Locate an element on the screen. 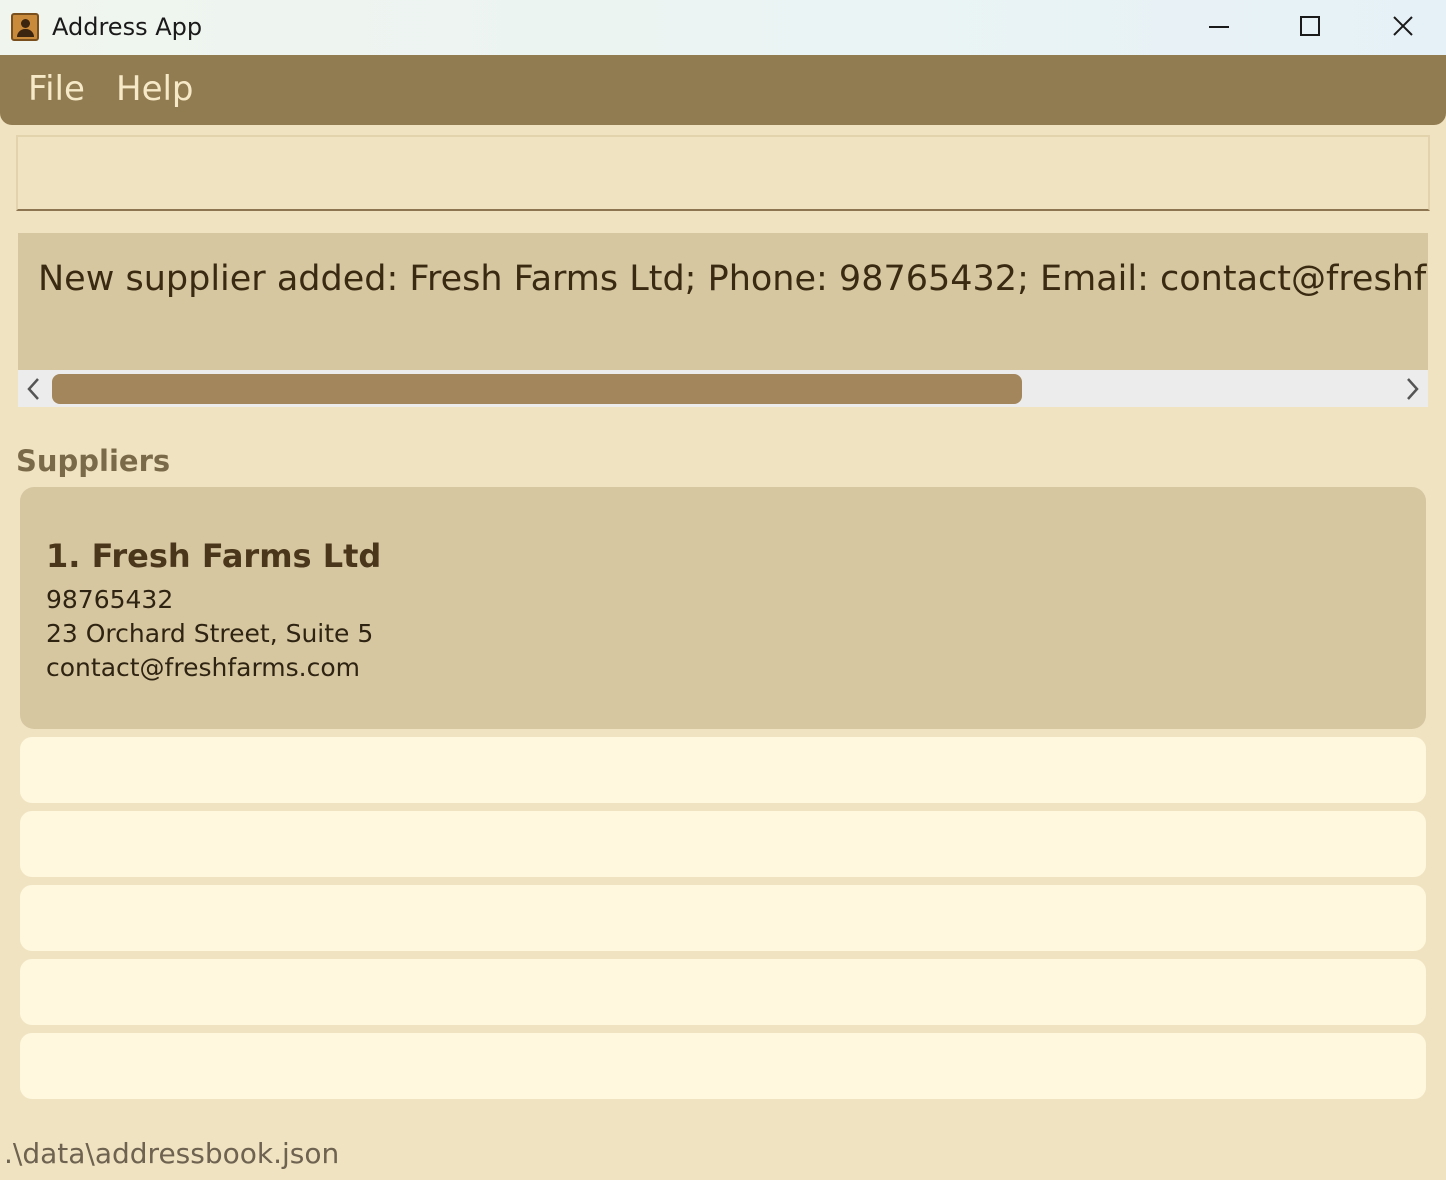 This screenshot has height=1180, width=1446. minimize-button is located at coordinates (1219, 27).